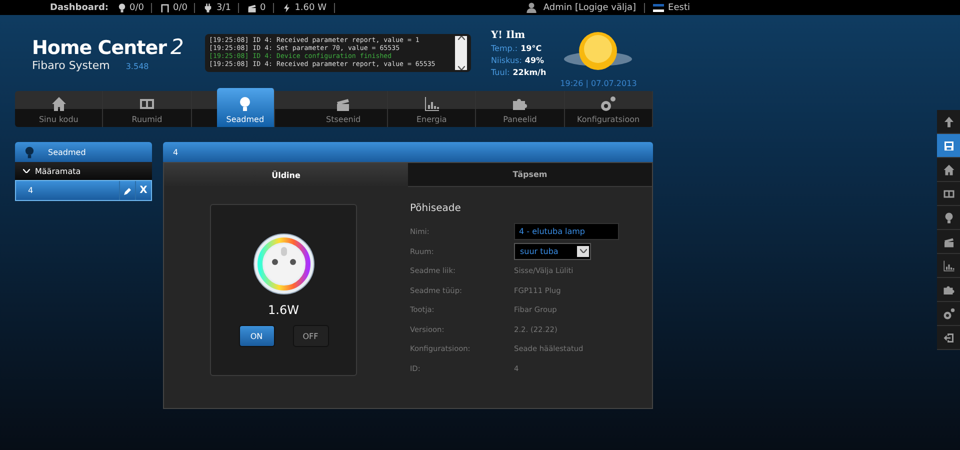 The height and width of the screenshot is (450, 960). What do you see at coordinates (531, 48) in the screenshot?
I see `weather-value: 19°C` at bounding box center [531, 48].